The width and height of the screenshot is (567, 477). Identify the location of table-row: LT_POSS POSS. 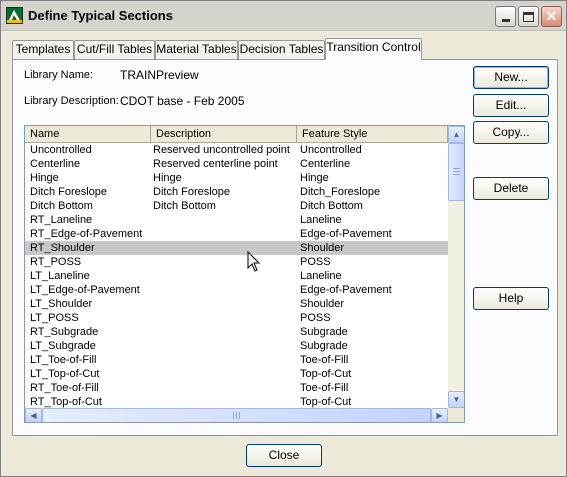
(236, 318).